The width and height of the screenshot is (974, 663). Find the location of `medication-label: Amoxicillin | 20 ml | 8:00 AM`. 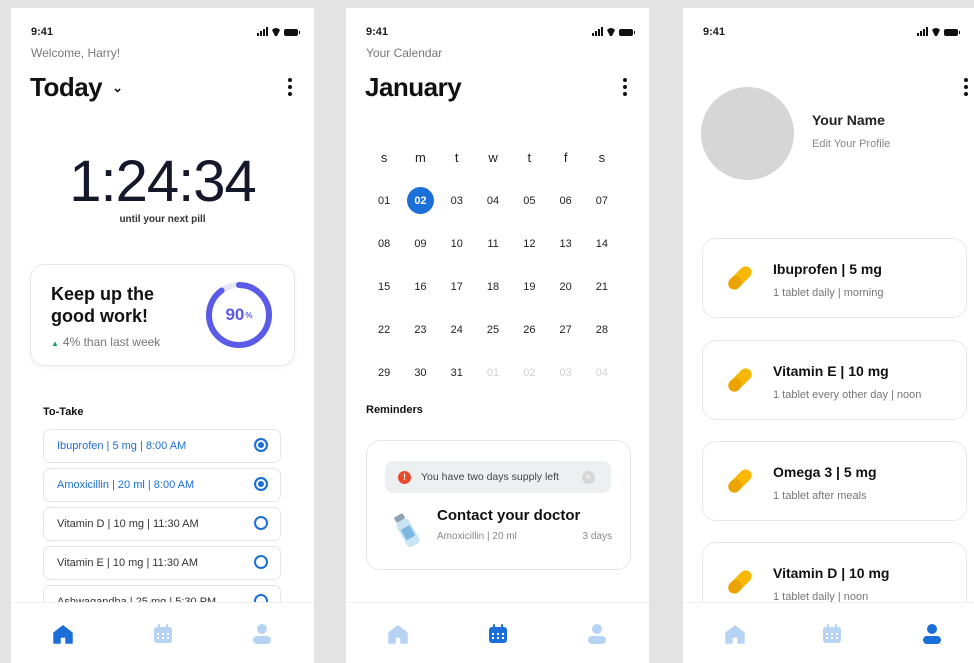

medication-label: Amoxicillin | 20 ml | 8:00 AM is located at coordinates (126, 485).